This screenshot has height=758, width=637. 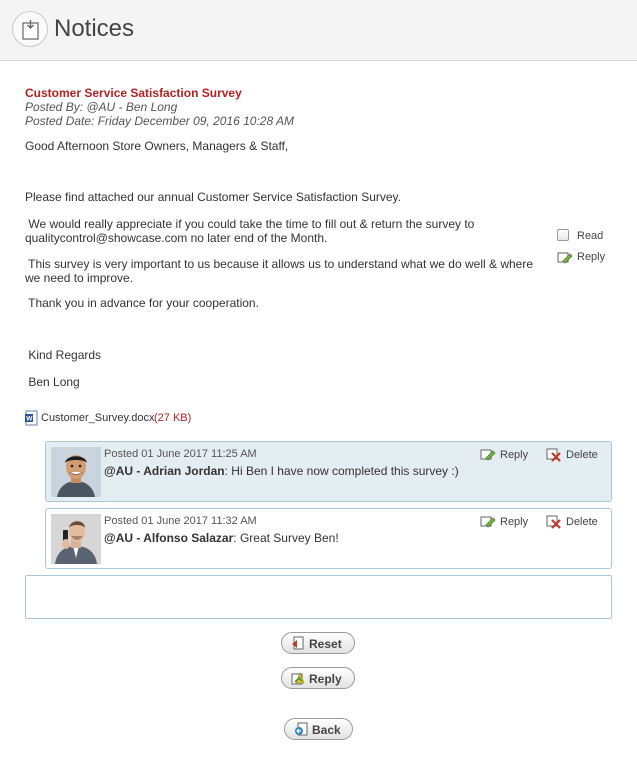 What do you see at coordinates (318, 597) in the screenshot?
I see `reply-textarea` at bounding box center [318, 597].